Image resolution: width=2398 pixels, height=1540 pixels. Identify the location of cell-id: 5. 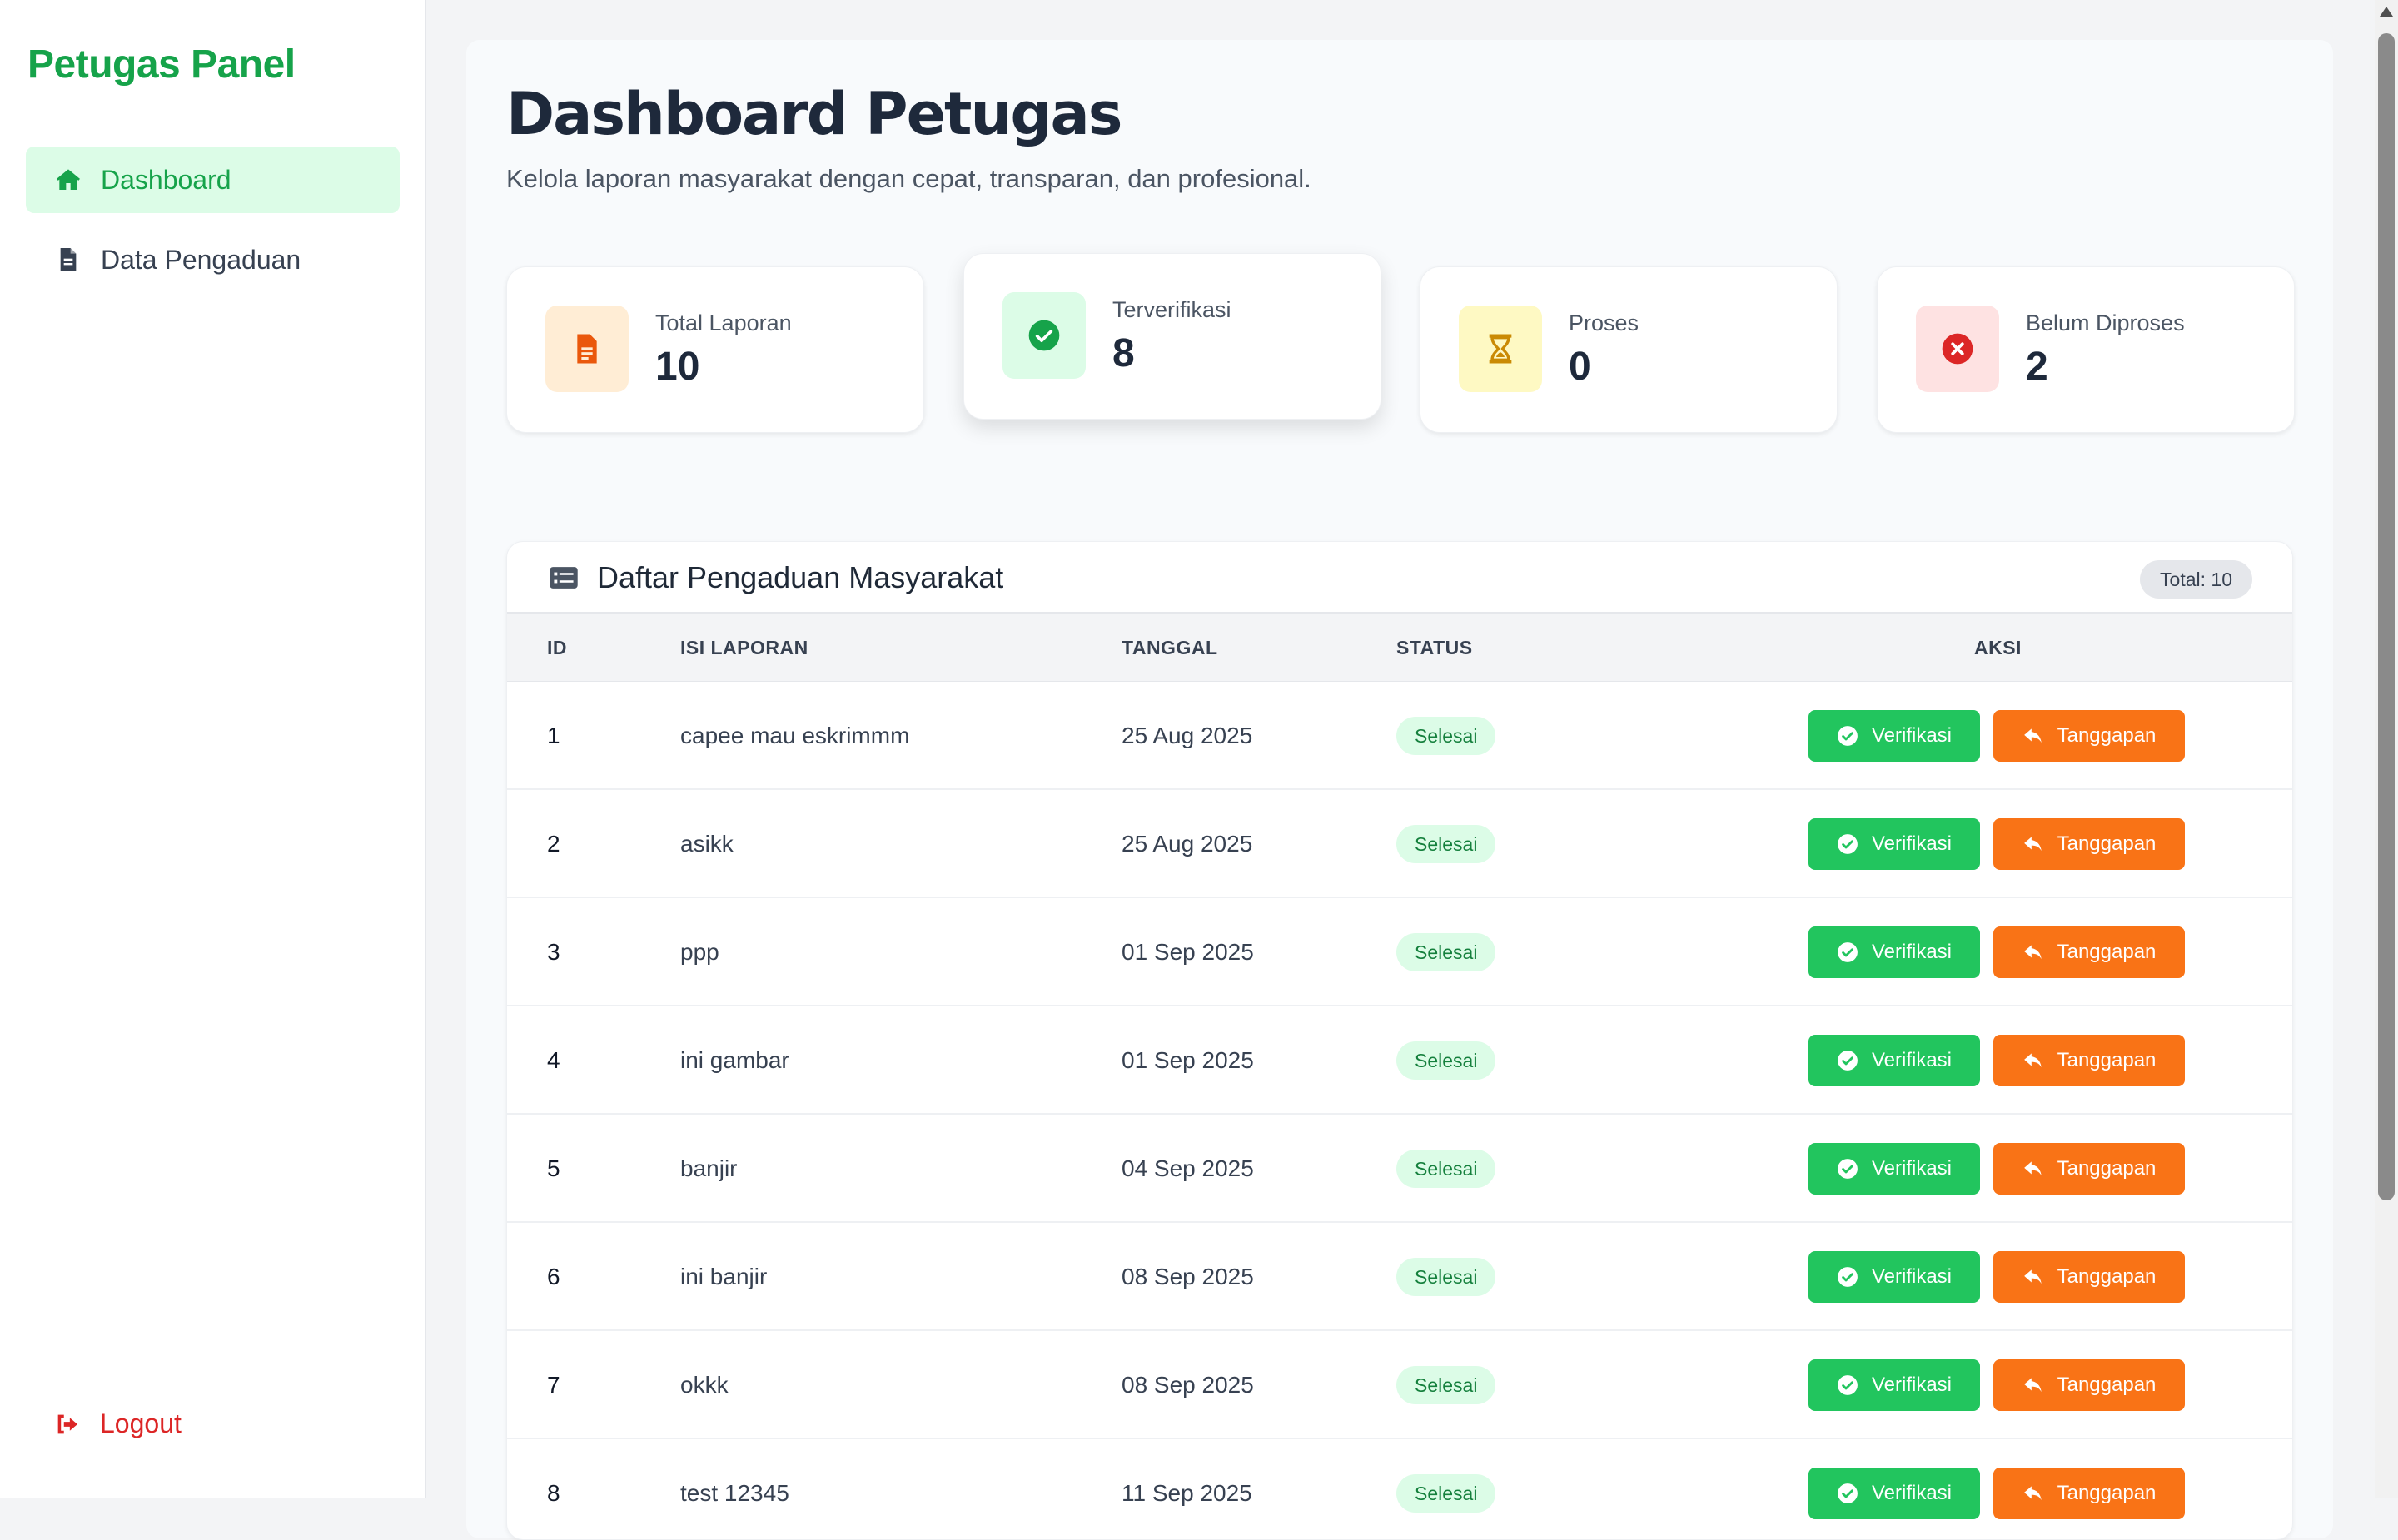
(553, 1168).